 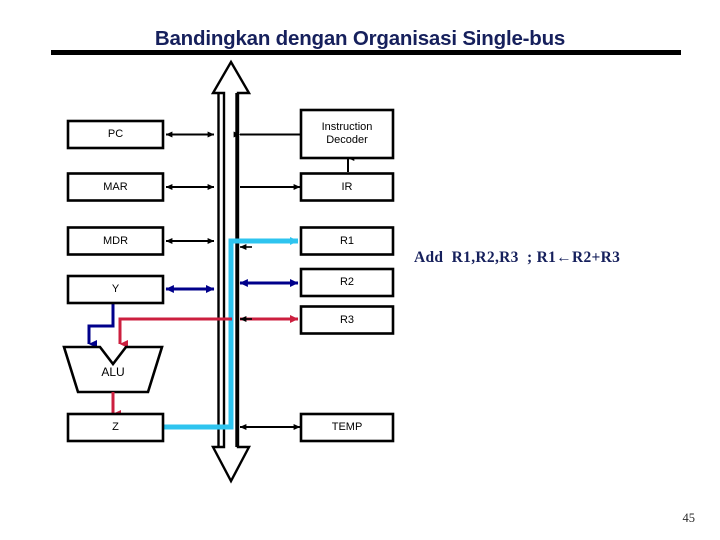 I want to click on box-label-r2: R2, so click(x=347, y=282).